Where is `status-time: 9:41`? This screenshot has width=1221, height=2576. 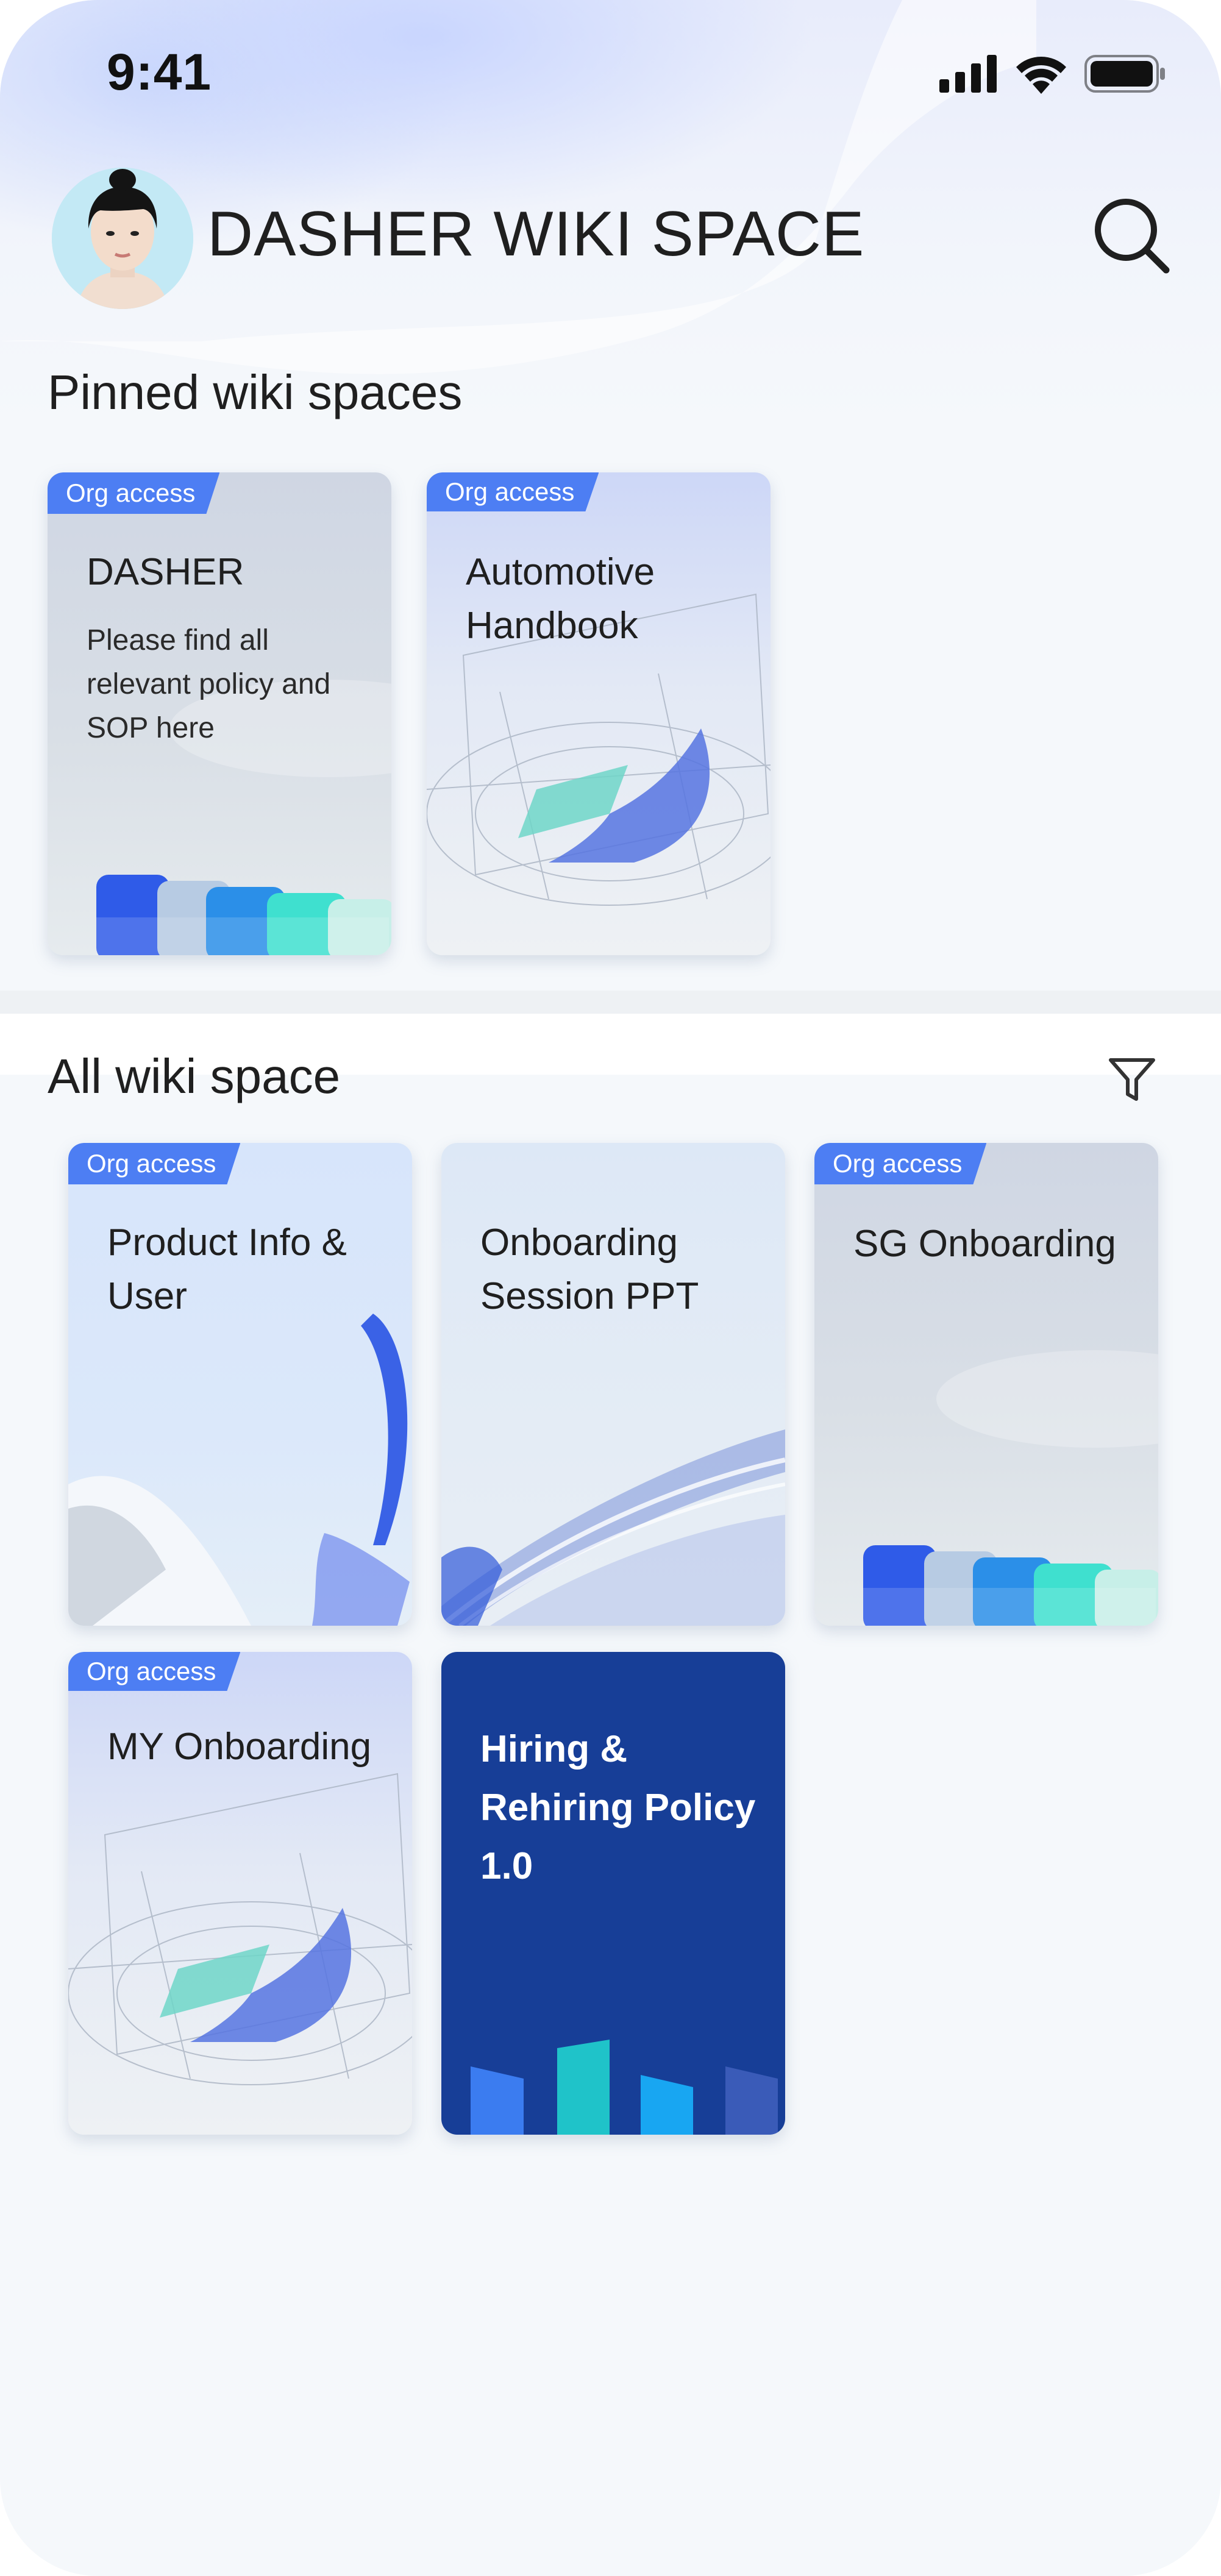
status-time: 9:41 is located at coordinates (159, 72).